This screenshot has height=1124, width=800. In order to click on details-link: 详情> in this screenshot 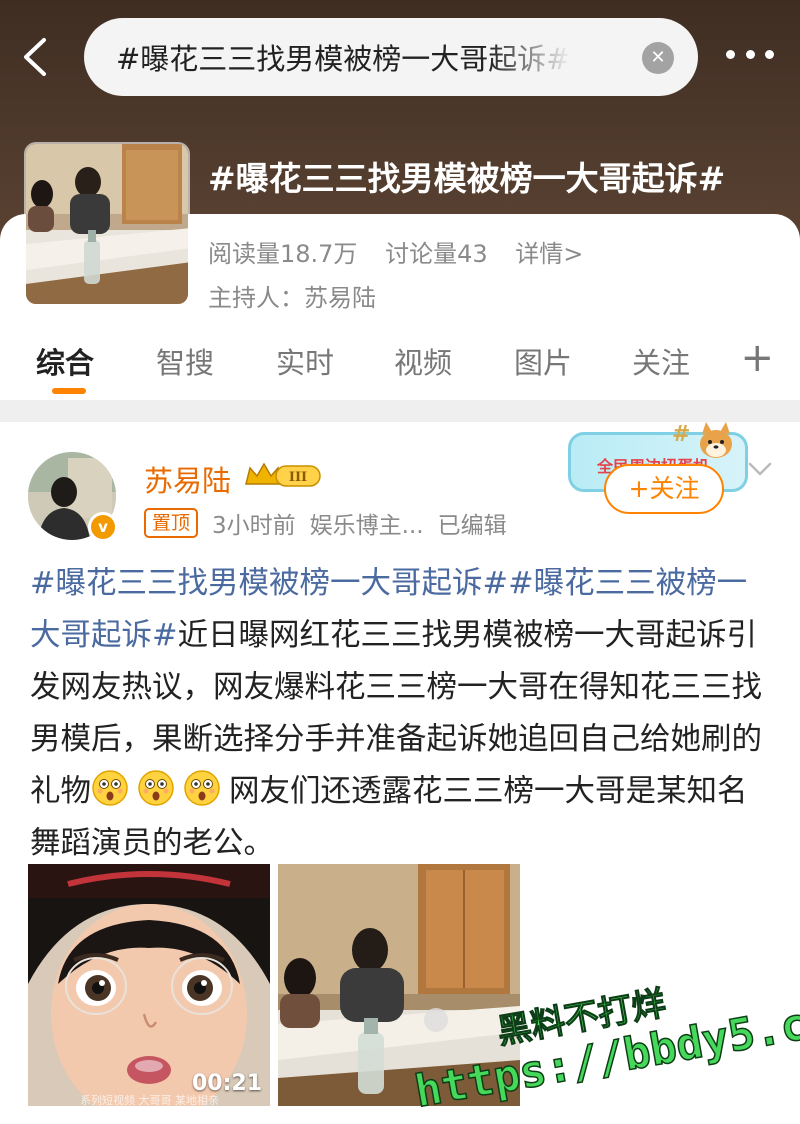, I will do `click(549, 254)`.